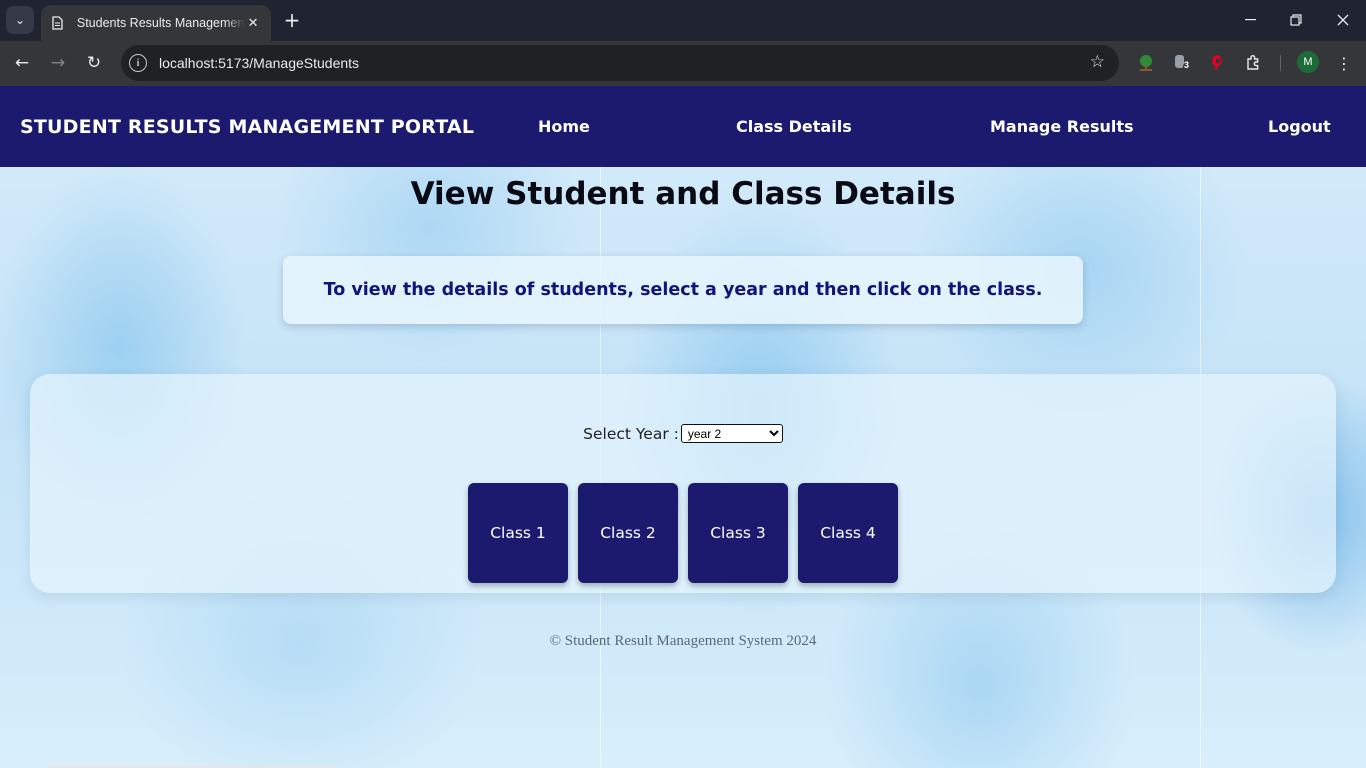 This screenshot has width=1366, height=768. Describe the element at coordinates (161, 23) in the screenshot. I see `tab-title: Students Results Management Portal` at that location.